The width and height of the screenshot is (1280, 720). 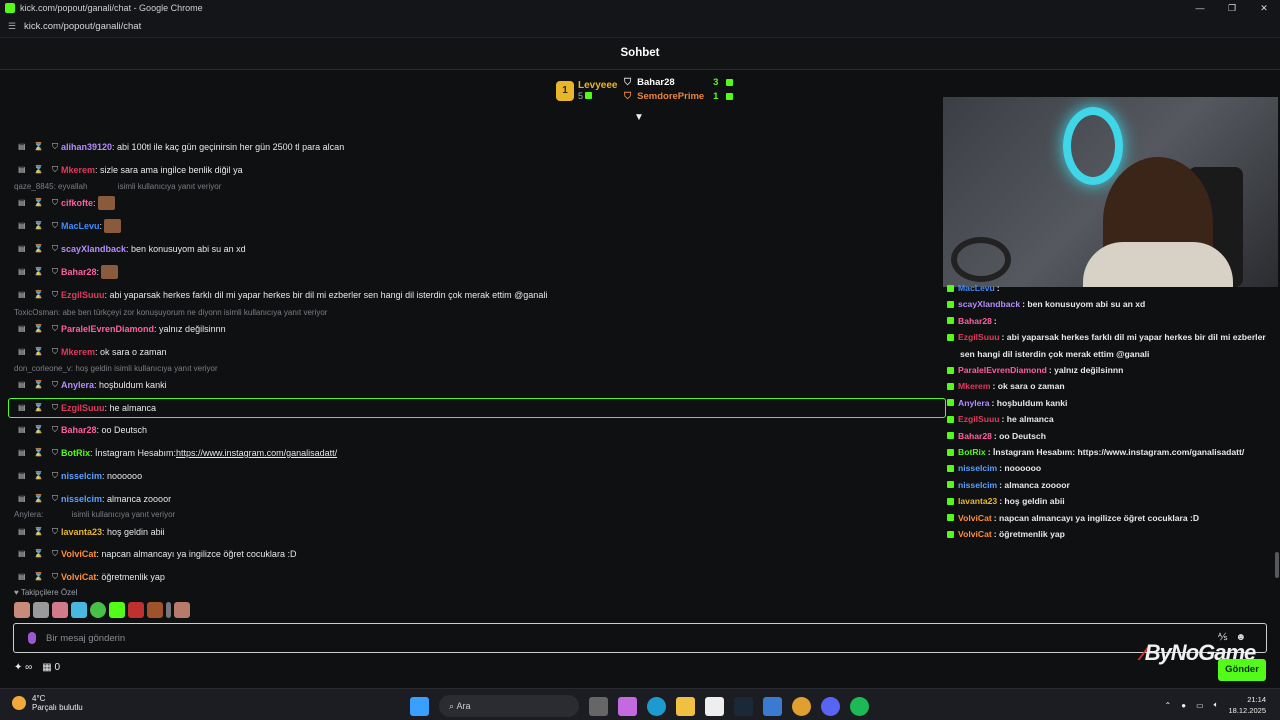 I want to click on chat-message: ▤ ⌛ ⛉ cifkofte:, so click(x=66, y=203).